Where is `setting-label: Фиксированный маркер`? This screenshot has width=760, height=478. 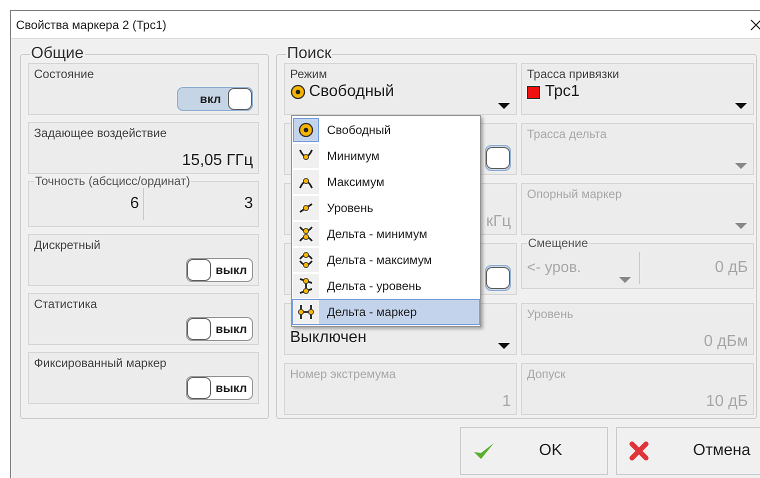 setting-label: Фиксированный маркер is located at coordinates (101, 363).